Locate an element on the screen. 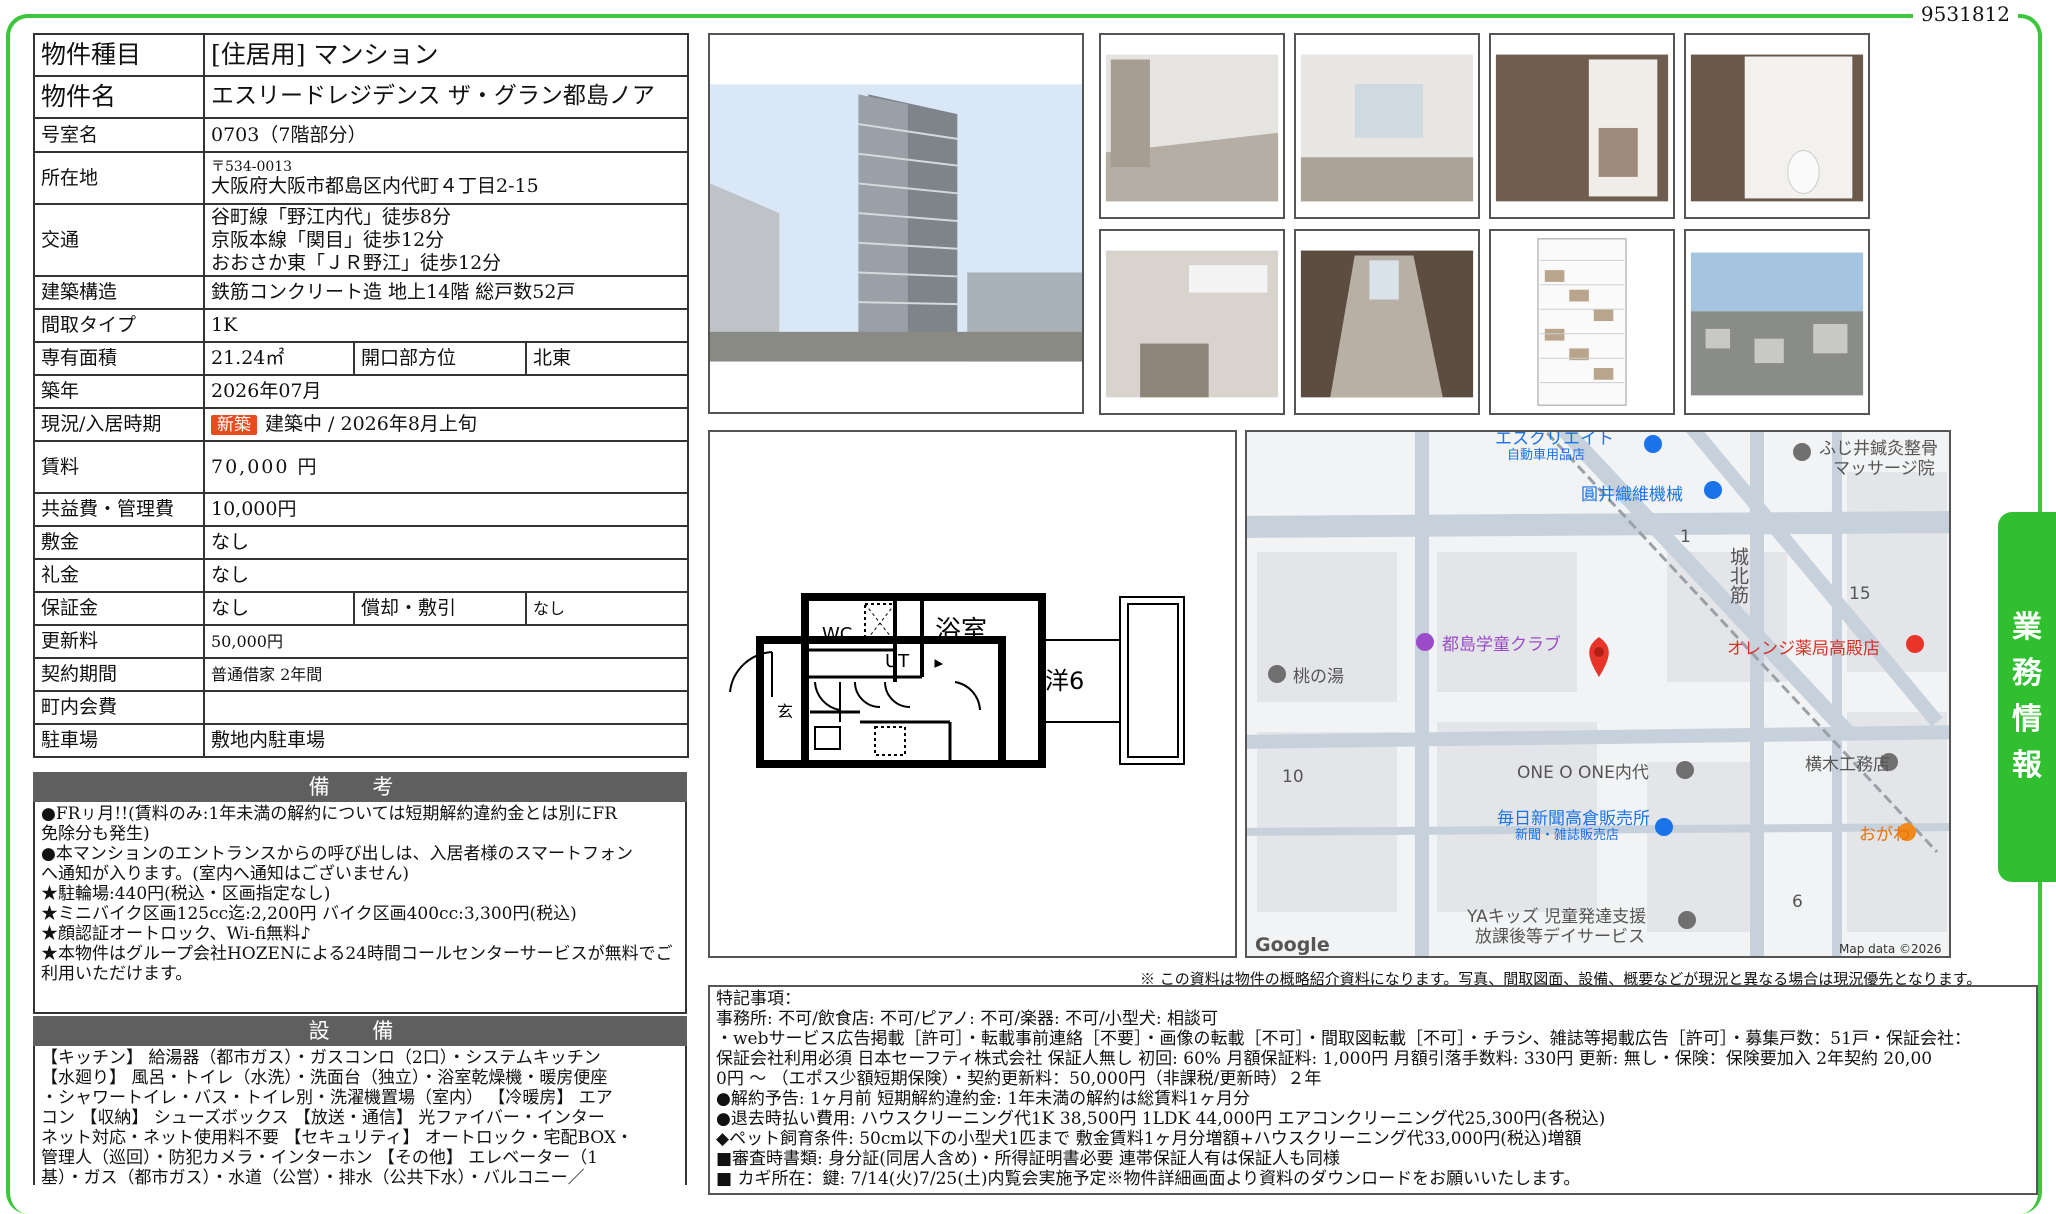  map-label: 横木工務店 is located at coordinates (1847, 765).